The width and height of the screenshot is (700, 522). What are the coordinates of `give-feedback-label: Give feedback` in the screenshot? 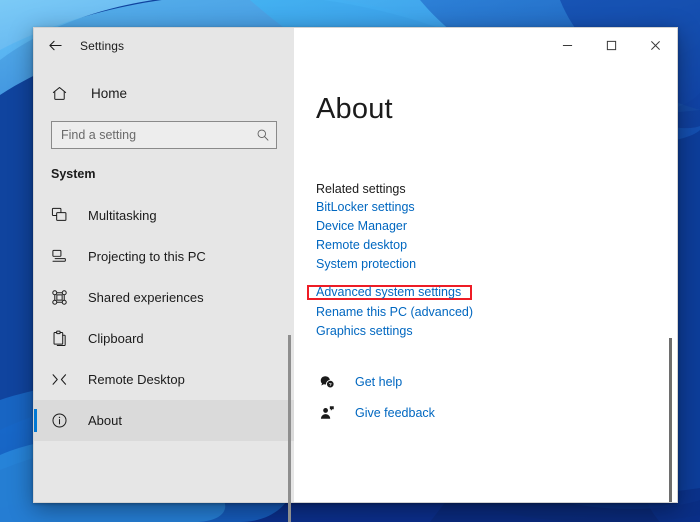 It's located at (395, 413).